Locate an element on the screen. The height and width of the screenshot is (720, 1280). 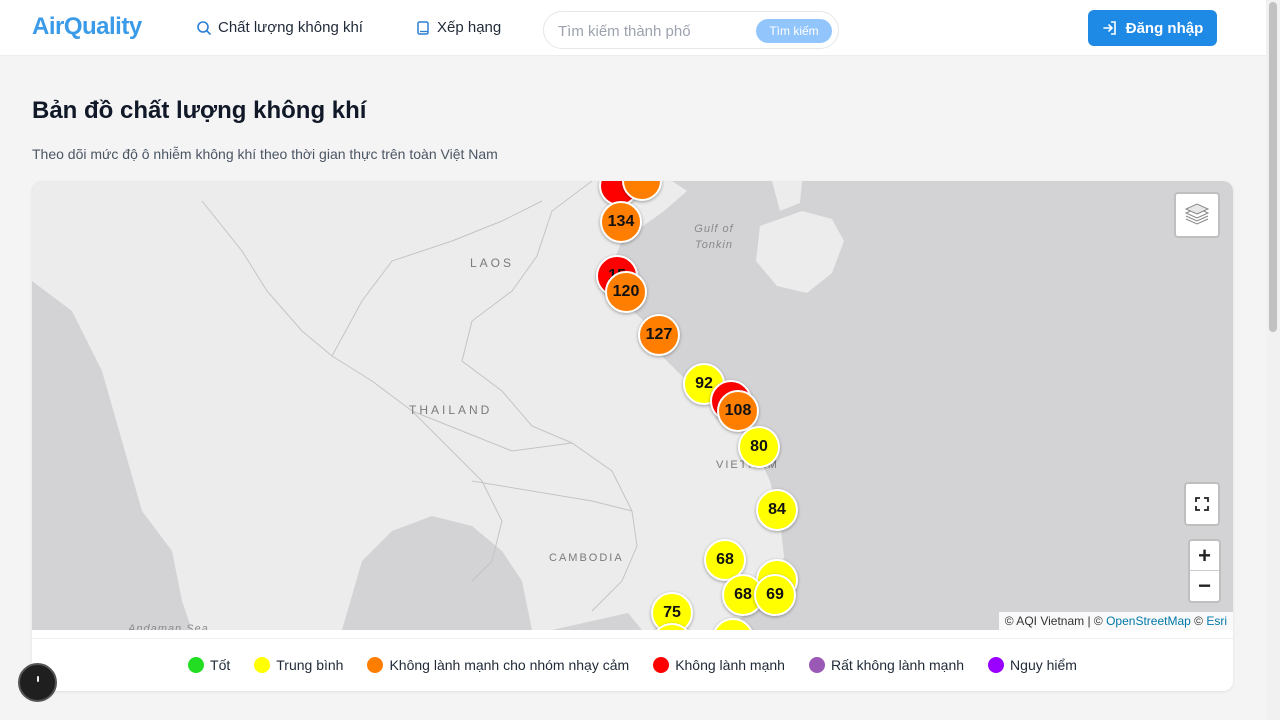
legend-item: Không lành mạnh is located at coordinates (719, 665).